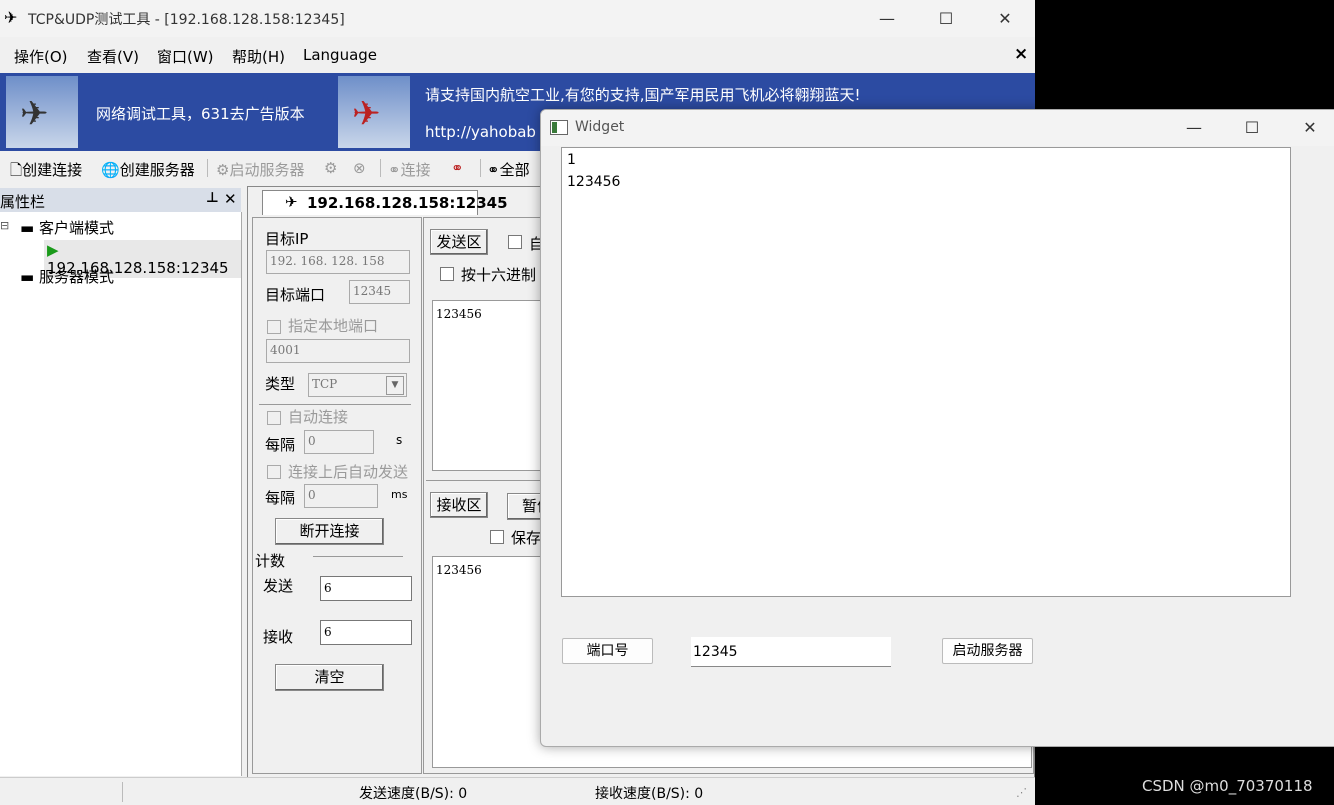 The image size is (1334, 805). Describe the element at coordinates (459, 505) in the screenshot. I see `recv-area-button: 接收区` at that location.